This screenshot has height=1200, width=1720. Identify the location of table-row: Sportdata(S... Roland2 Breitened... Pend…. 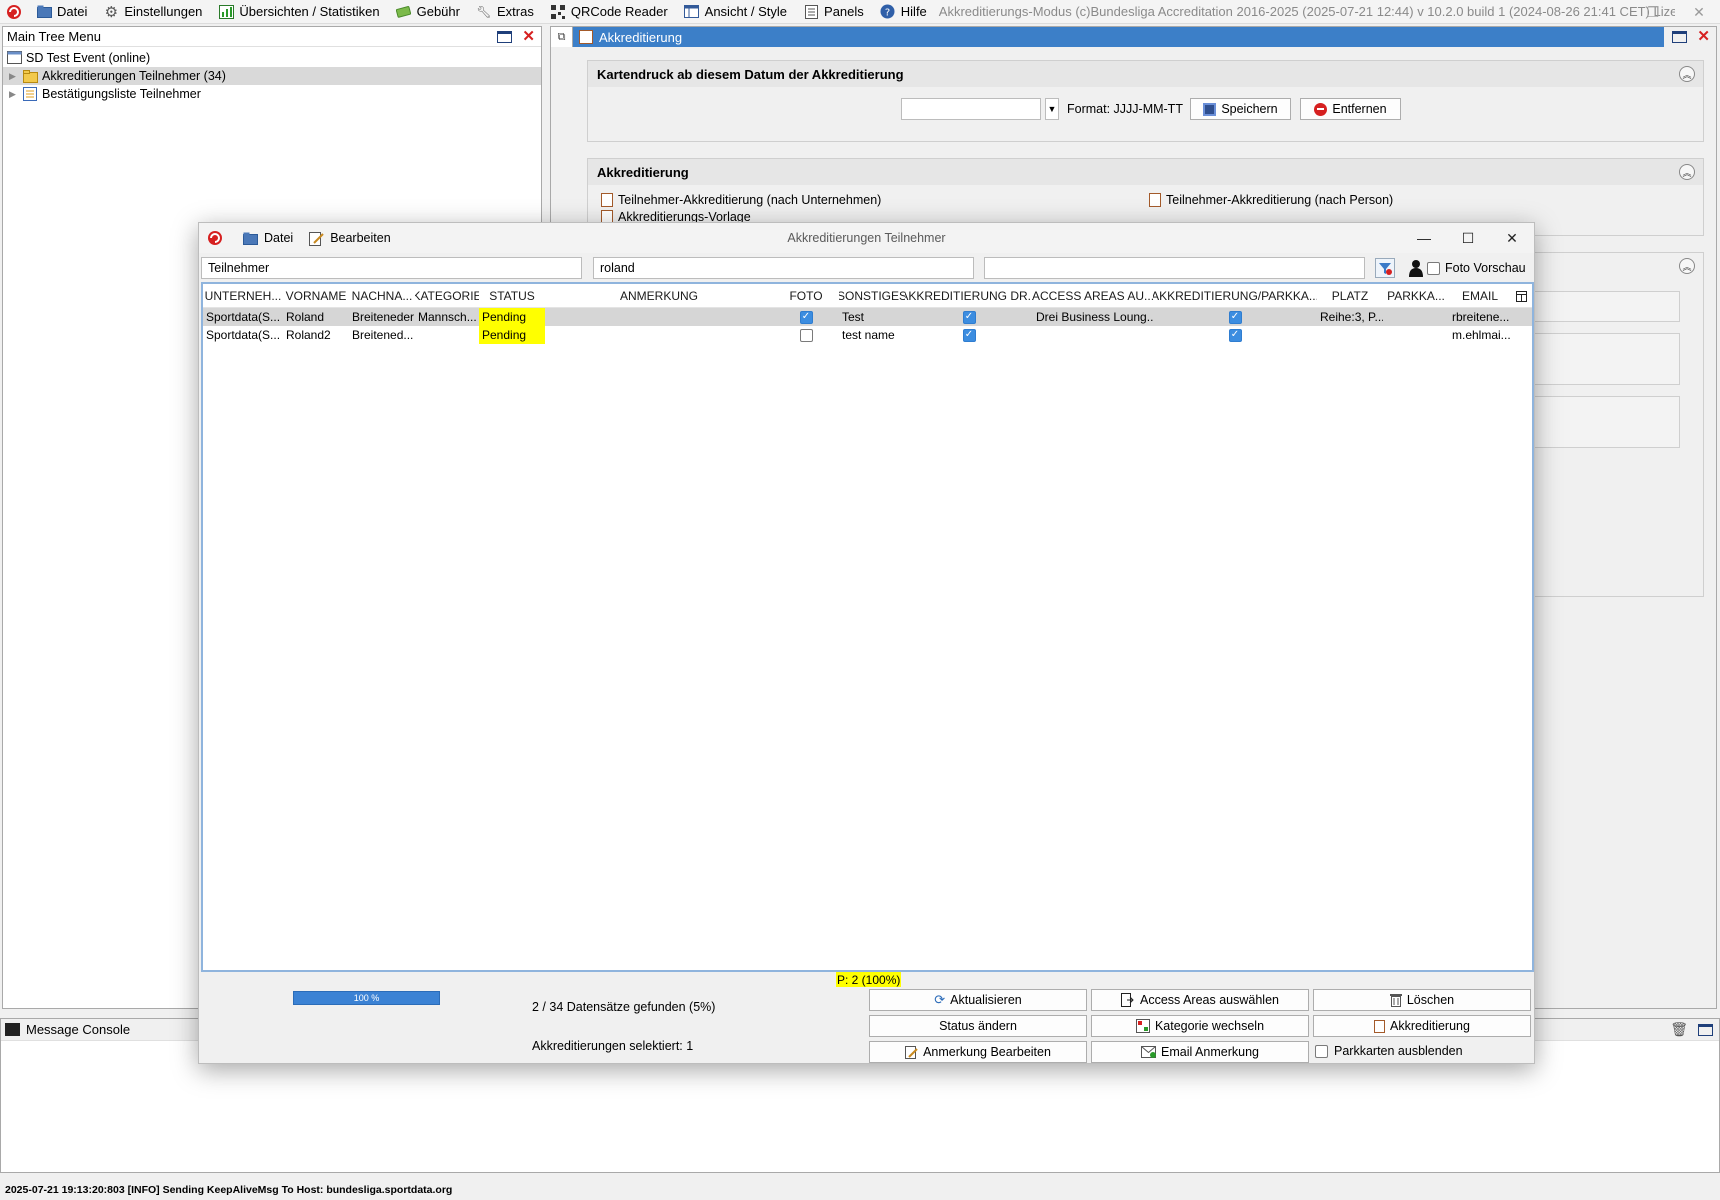
(867, 335).